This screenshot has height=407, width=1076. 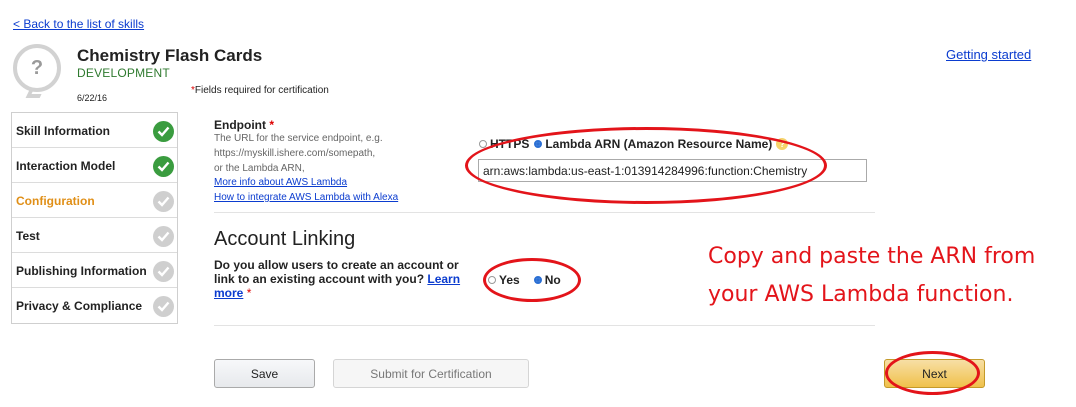 What do you see at coordinates (295, 153) in the screenshot?
I see `endpoint-help-line: https://myskill.ishere.com/somepath,` at bounding box center [295, 153].